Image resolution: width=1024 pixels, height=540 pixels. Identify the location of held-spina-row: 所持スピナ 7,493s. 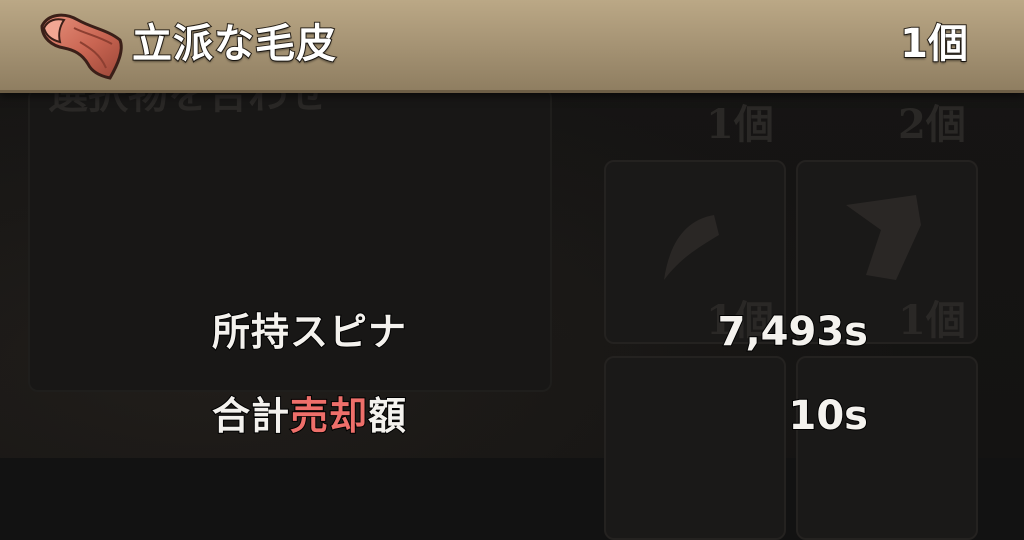
(512, 332).